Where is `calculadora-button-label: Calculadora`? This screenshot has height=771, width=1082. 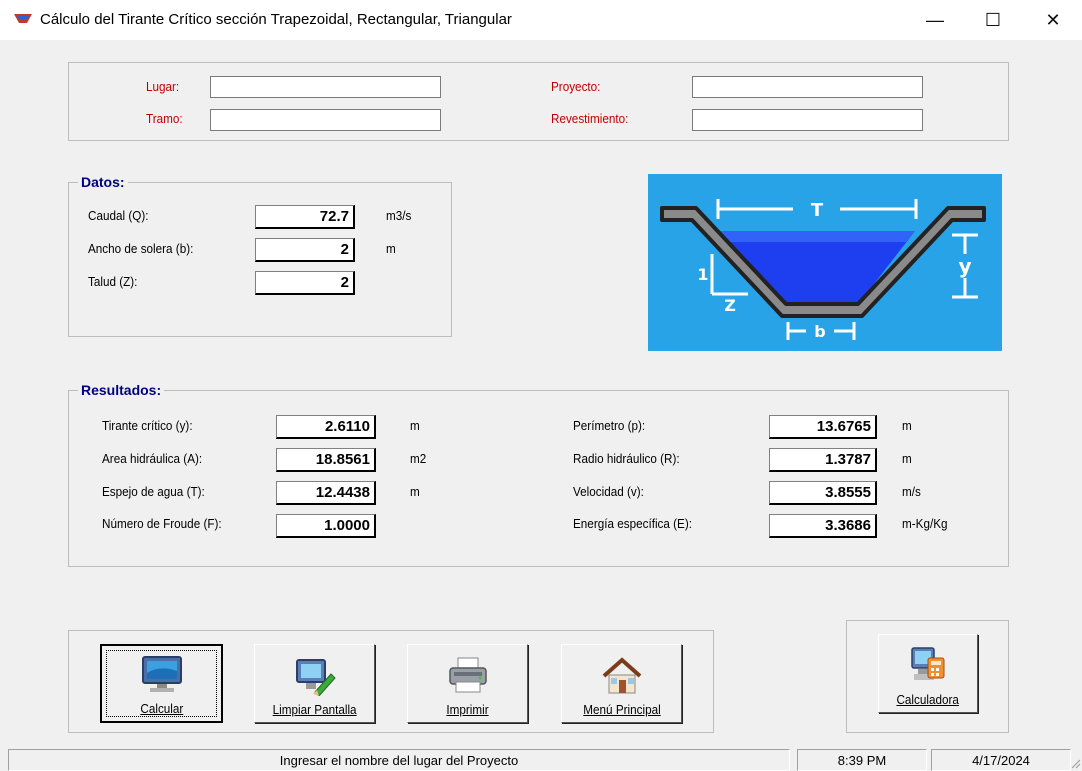 calculadora-button-label: Calculadora is located at coordinates (928, 699).